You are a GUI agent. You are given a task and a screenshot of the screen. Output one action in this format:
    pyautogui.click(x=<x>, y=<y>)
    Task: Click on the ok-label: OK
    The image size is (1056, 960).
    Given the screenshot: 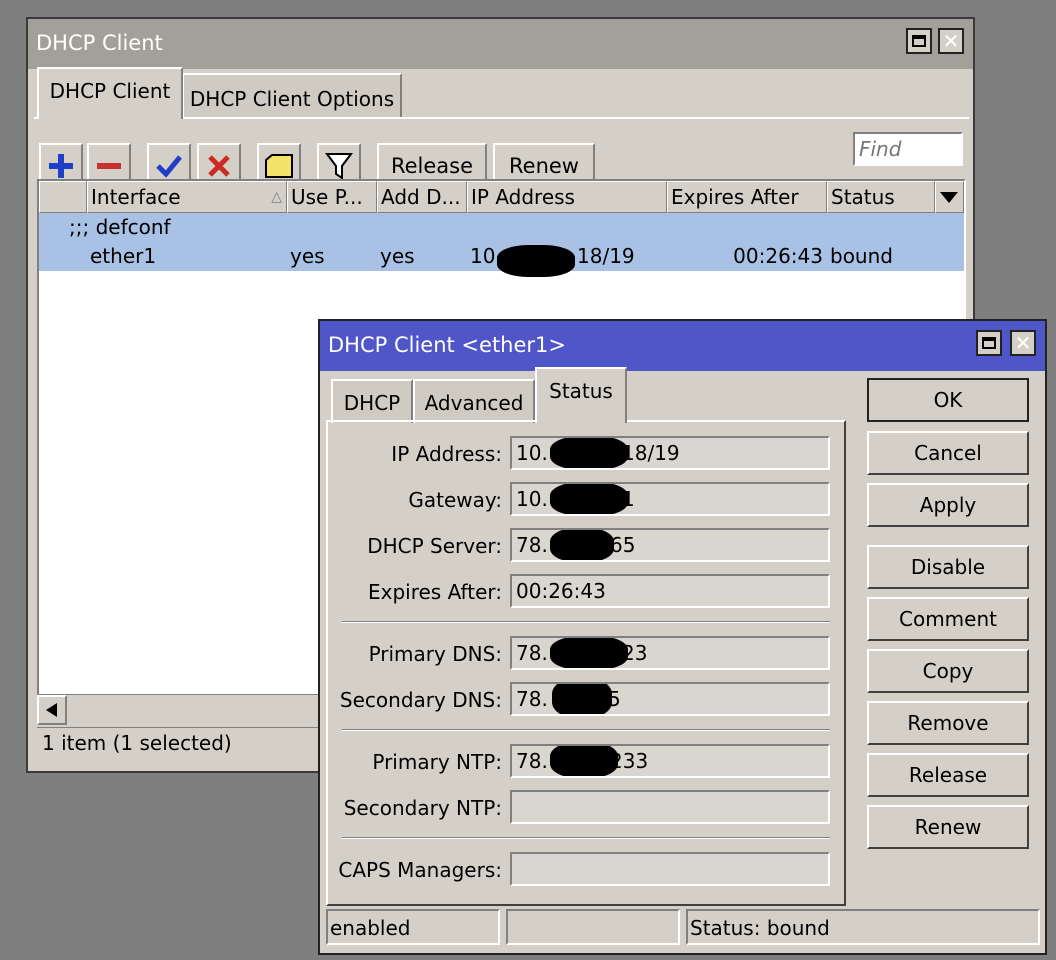 What is the action you would take?
    pyautogui.click(x=948, y=400)
    